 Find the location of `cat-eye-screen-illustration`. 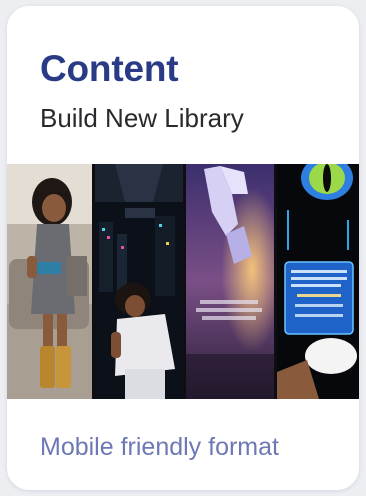

cat-eye-screen-illustration is located at coordinates (318, 281).